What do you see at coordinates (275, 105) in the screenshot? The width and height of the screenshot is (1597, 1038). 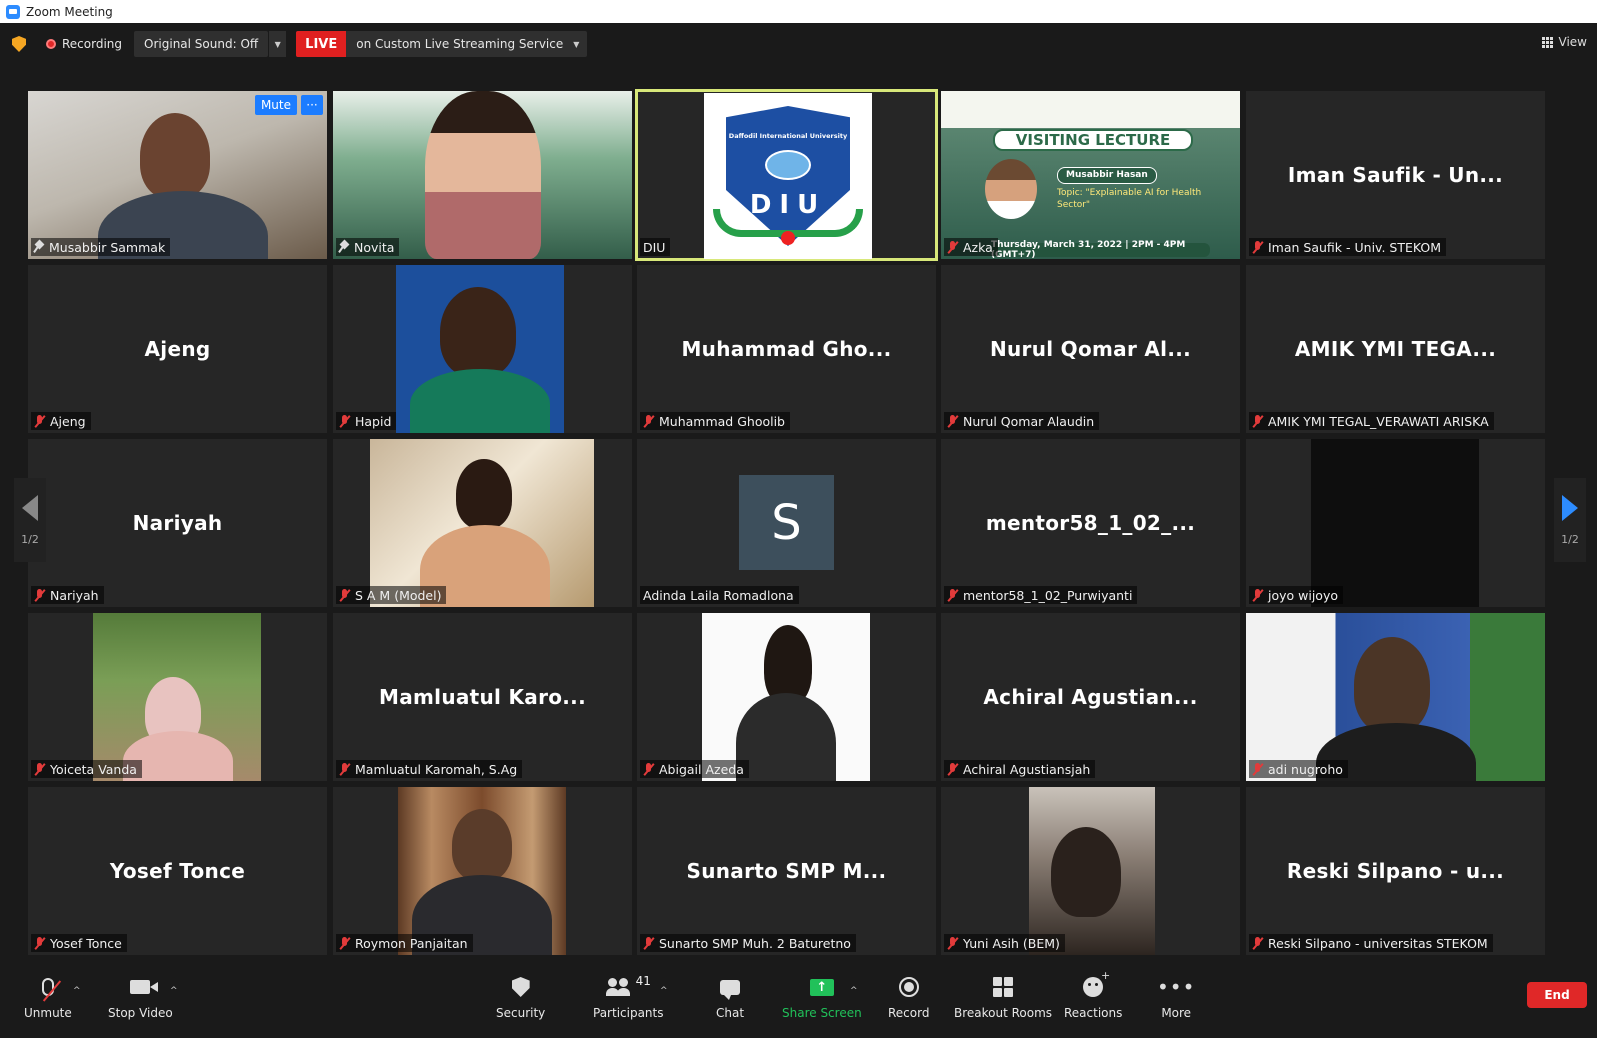 I see `mute-participant-button: Mute` at bounding box center [275, 105].